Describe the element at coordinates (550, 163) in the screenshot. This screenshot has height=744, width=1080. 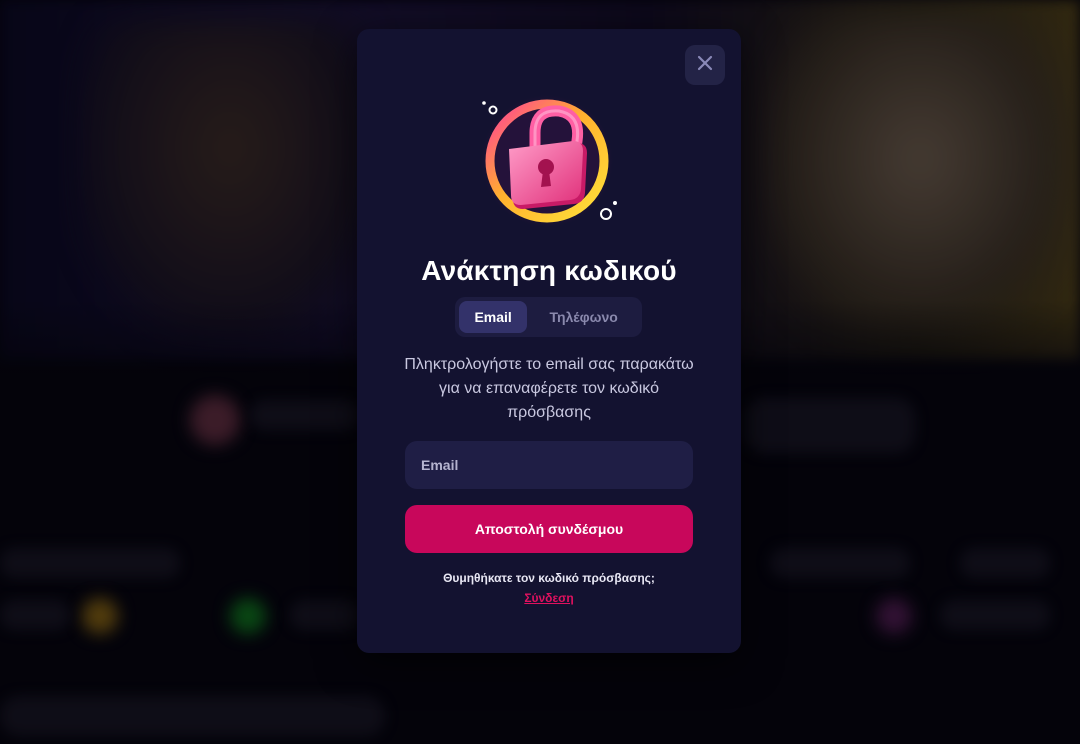
I see `padlock-icon` at that location.